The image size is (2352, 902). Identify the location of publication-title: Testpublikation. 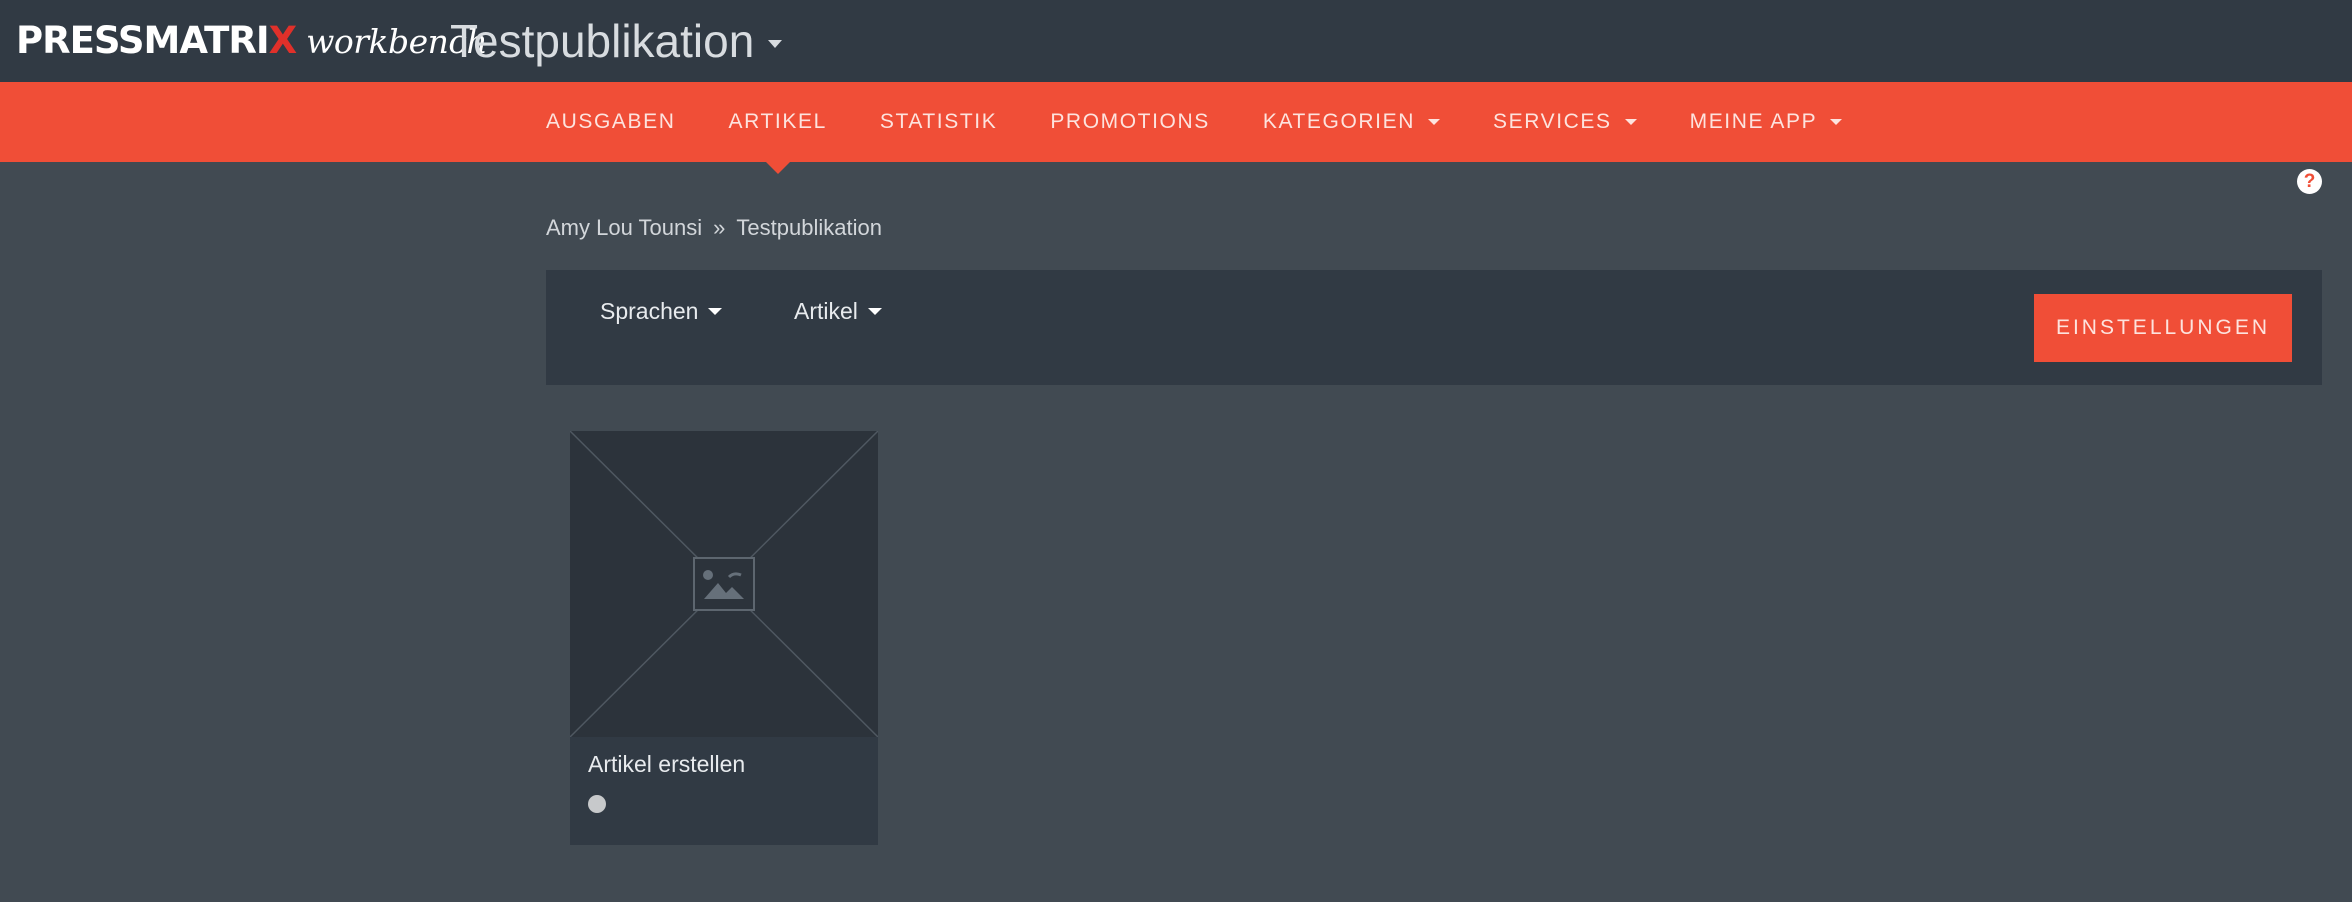
(602, 41).